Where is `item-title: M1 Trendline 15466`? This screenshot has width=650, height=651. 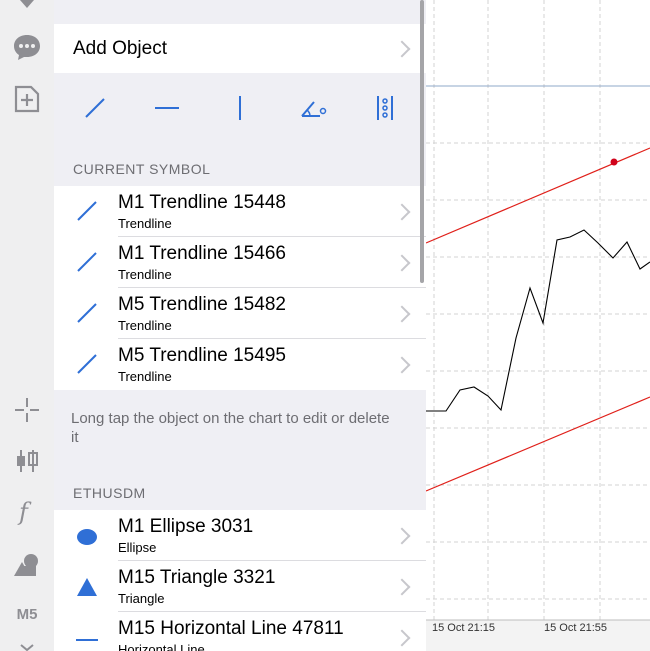 item-title: M1 Trendline 15466 is located at coordinates (202, 253).